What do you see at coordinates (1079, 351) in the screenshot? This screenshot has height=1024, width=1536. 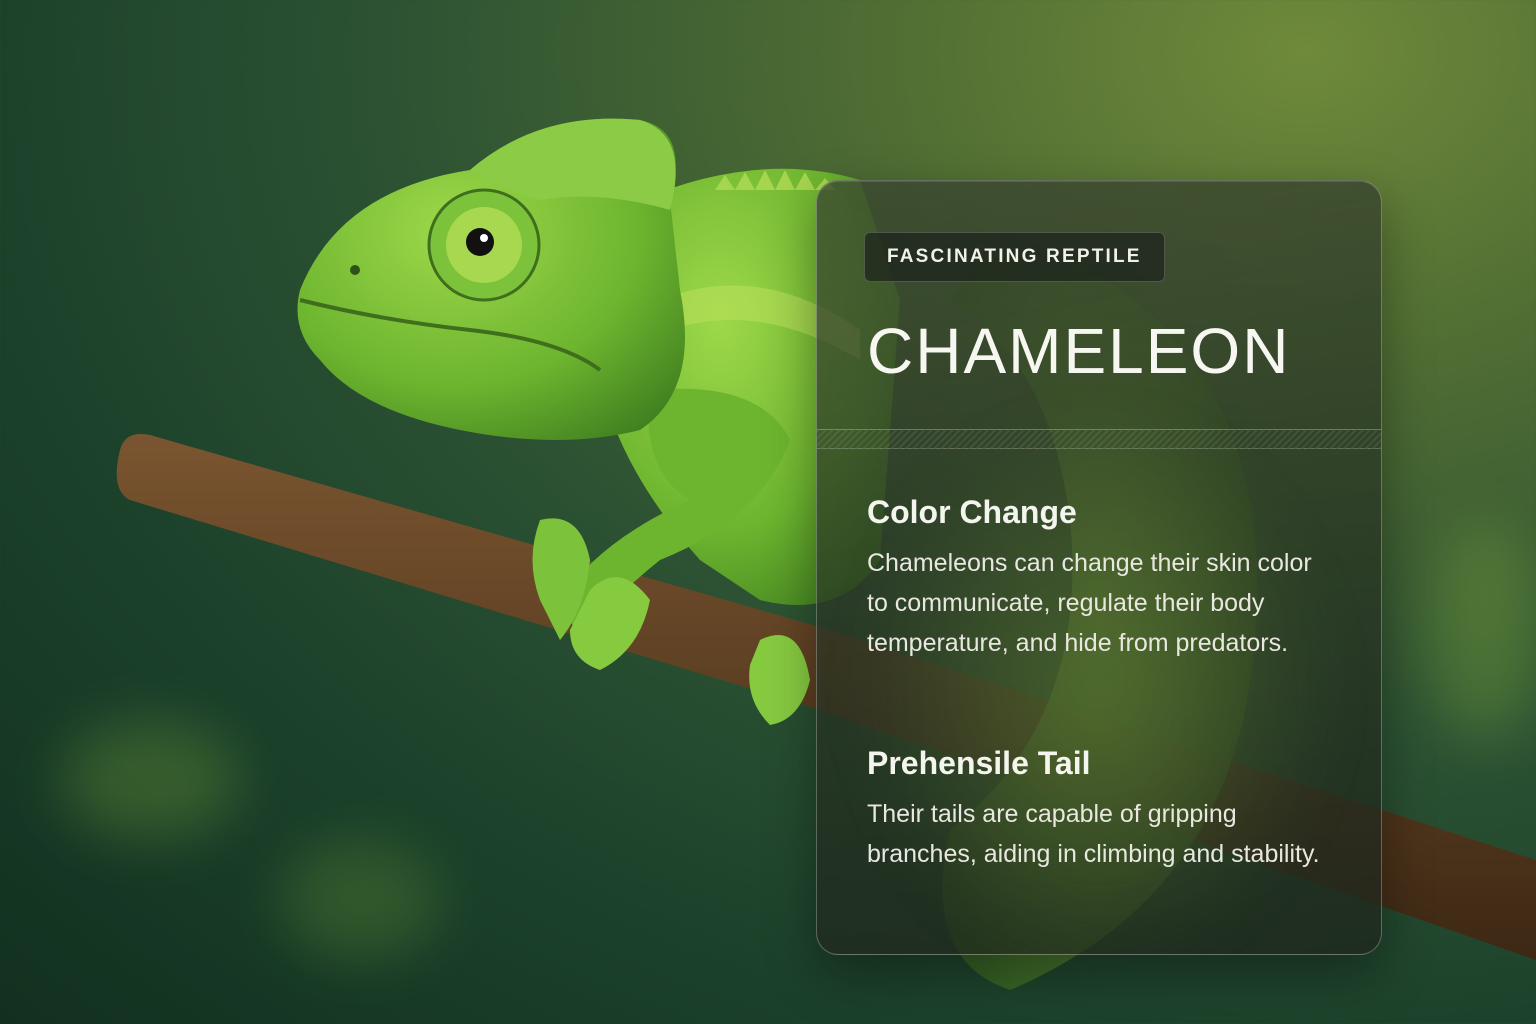 I see `page-title: CHAMELEON` at bounding box center [1079, 351].